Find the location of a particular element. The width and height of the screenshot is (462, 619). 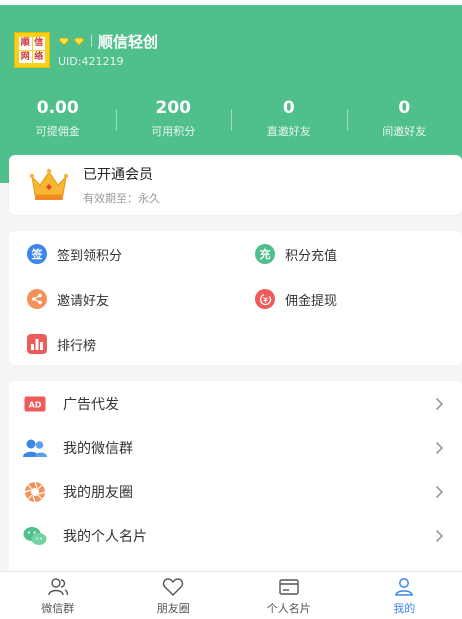

tab-label: 我的 is located at coordinates (404, 608).